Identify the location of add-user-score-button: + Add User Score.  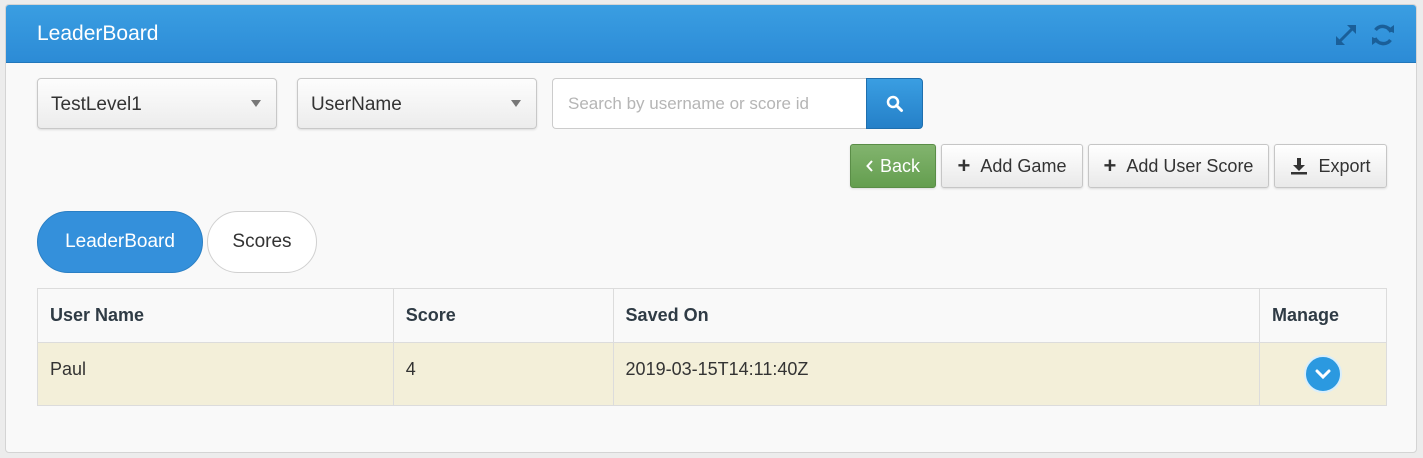
(1178, 166).